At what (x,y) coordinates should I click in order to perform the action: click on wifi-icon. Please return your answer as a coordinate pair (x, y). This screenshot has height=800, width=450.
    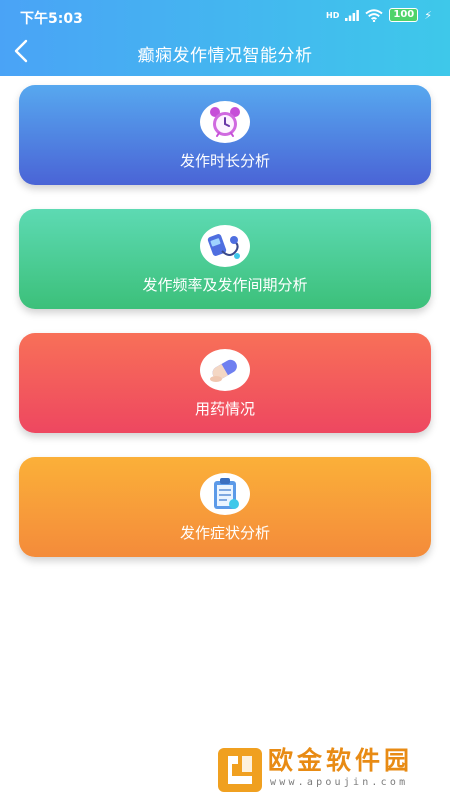
    Looking at the image, I should click on (374, 15).